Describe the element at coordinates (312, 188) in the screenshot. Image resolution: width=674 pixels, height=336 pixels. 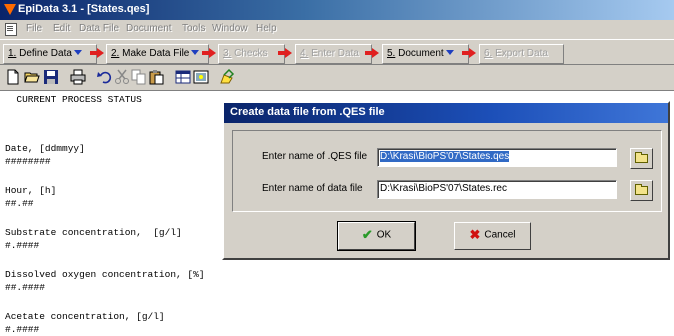
I see `data-file-label: Enter name of data file` at that location.